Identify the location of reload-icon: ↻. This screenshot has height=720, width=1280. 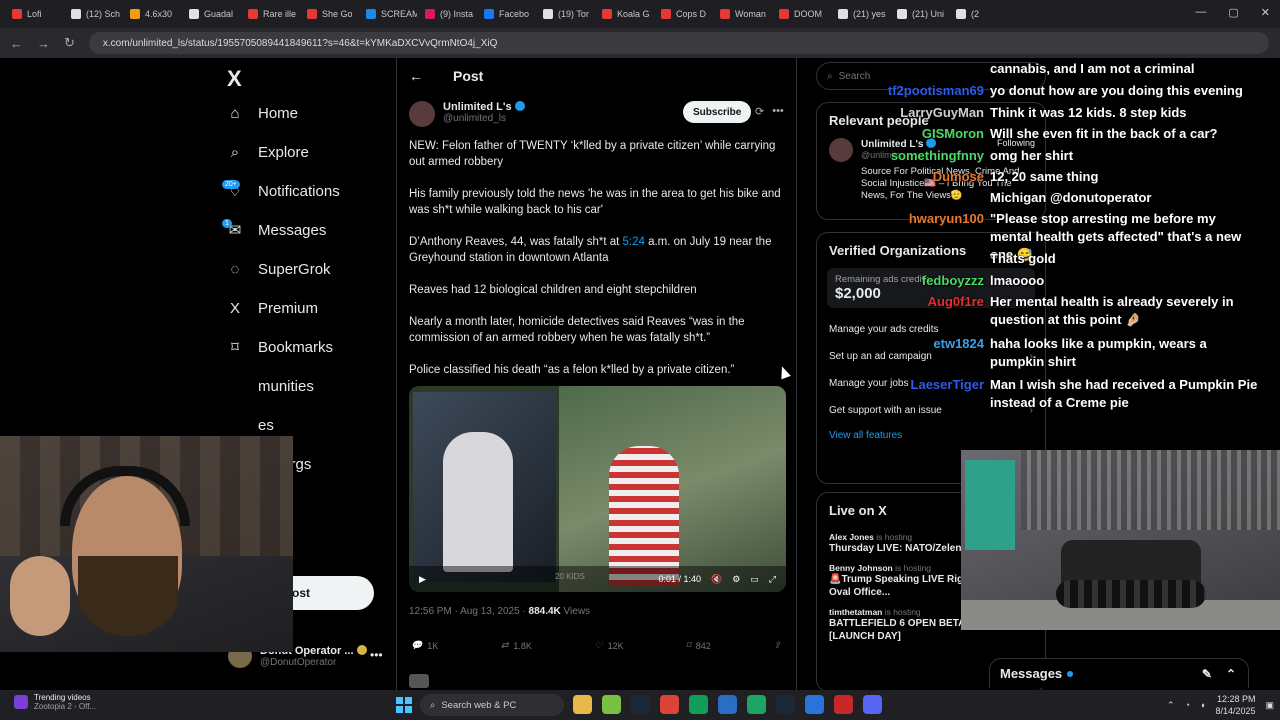
(69, 43).